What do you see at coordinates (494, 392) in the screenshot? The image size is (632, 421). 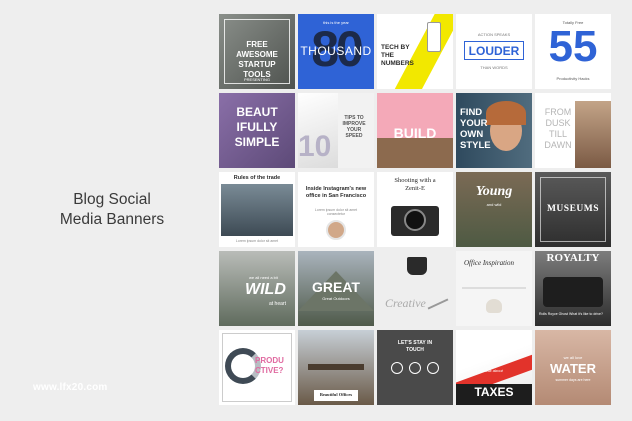 I see `tile-title: TAXES` at bounding box center [494, 392].